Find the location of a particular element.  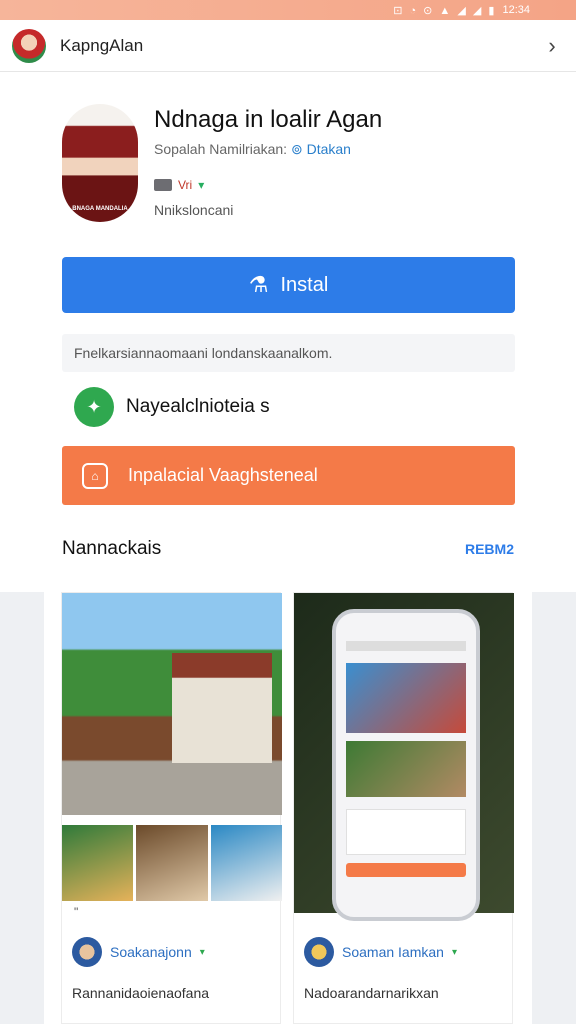

house-shape is located at coordinates (222, 708).